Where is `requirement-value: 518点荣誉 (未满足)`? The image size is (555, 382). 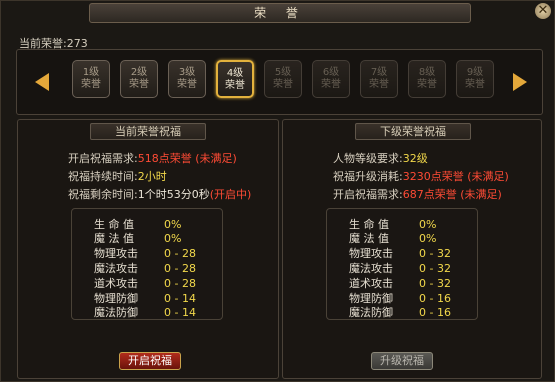
requirement-value: 518点荣誉 (未满足) is located at coordinates (187, 158).